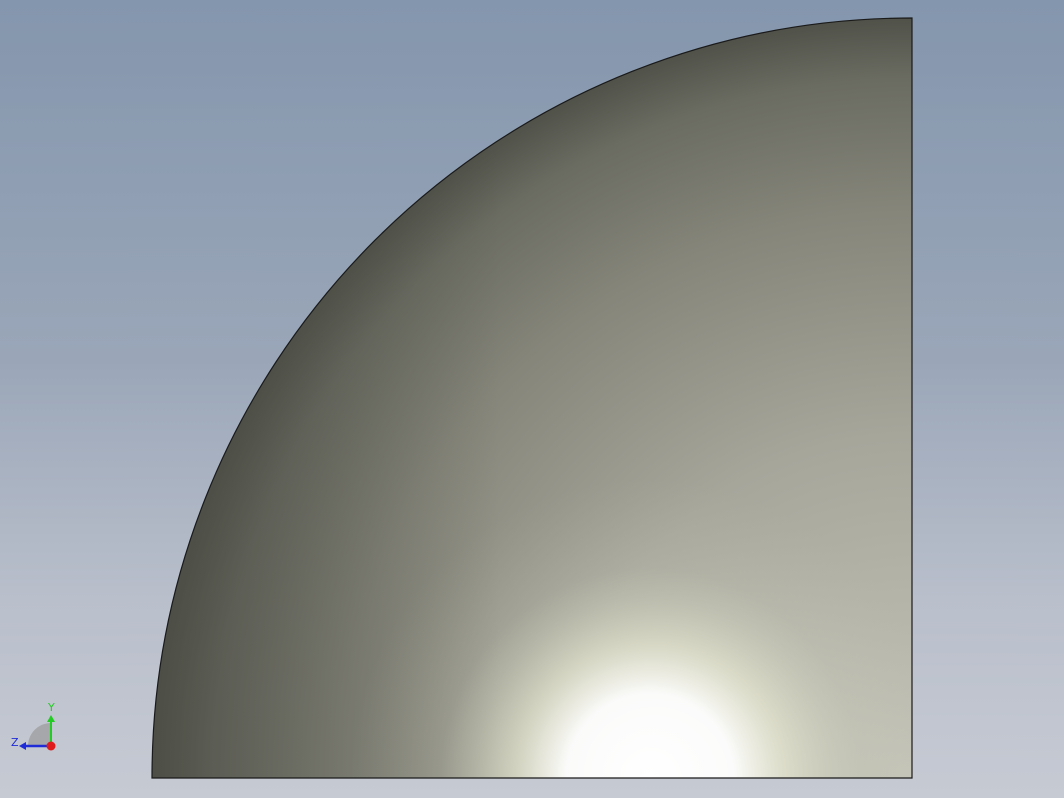  What do you see at coordinates (22, 746) in the screenshot?
I see `z-axis-arrow` at bounding box center [22, 746].